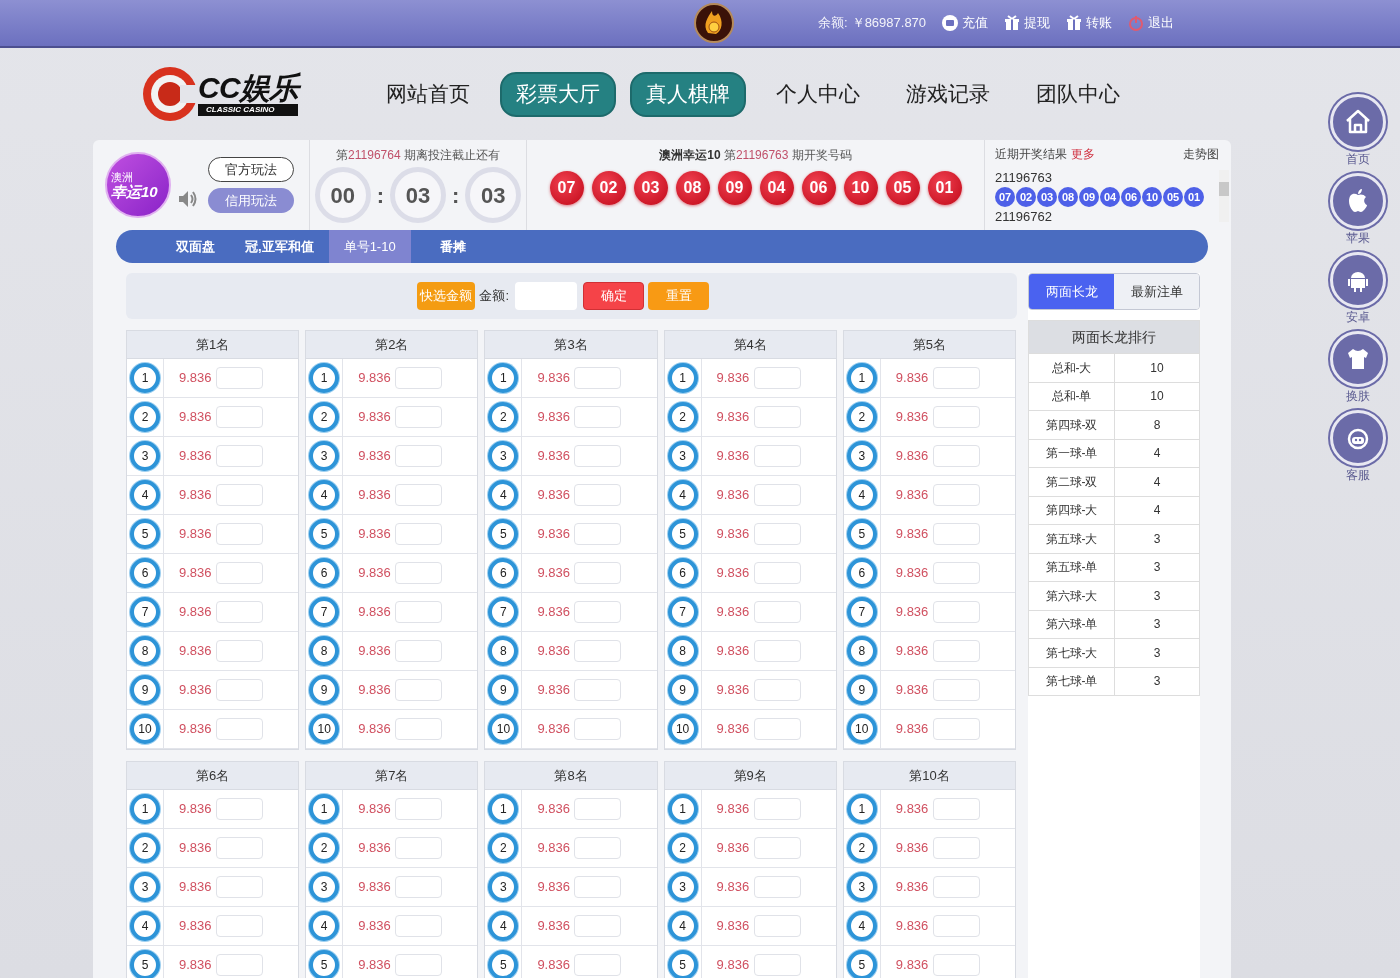 This screenshot has width=1400, height=978. I want to click on amount-field, so click(546, 296).